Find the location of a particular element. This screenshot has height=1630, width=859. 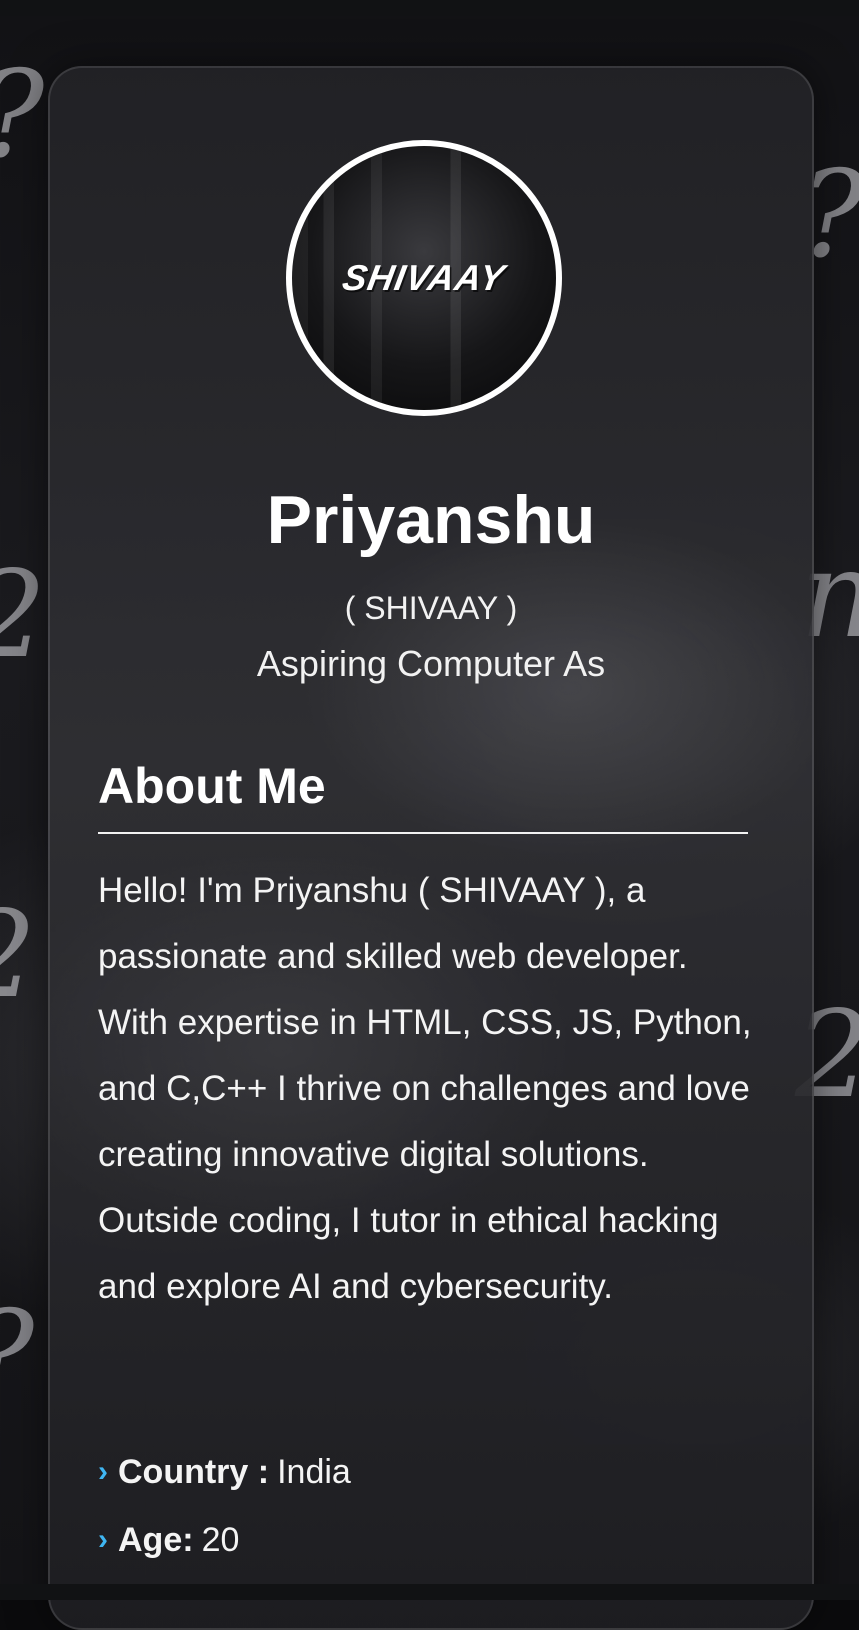

profile-tagline: Aspiring Computer As is located at coordinates (431, 663).